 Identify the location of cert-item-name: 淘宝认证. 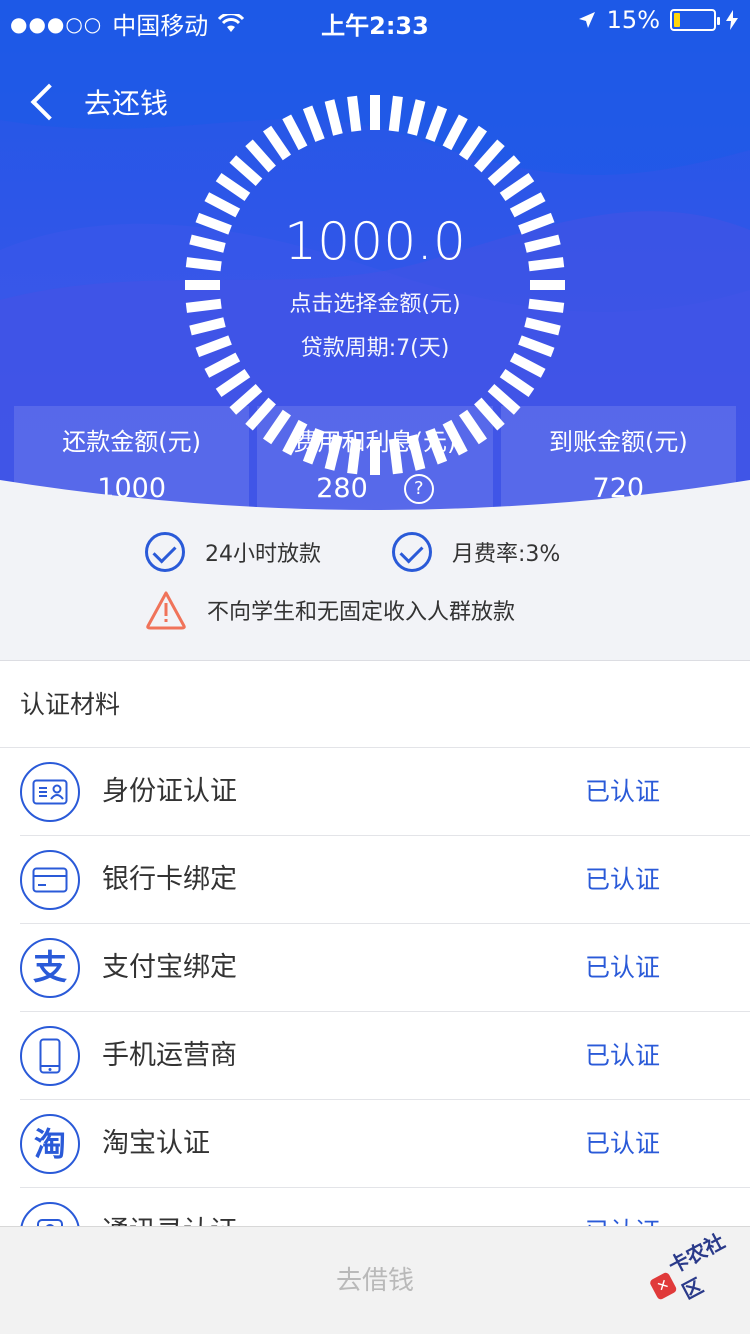
(156, 1143).